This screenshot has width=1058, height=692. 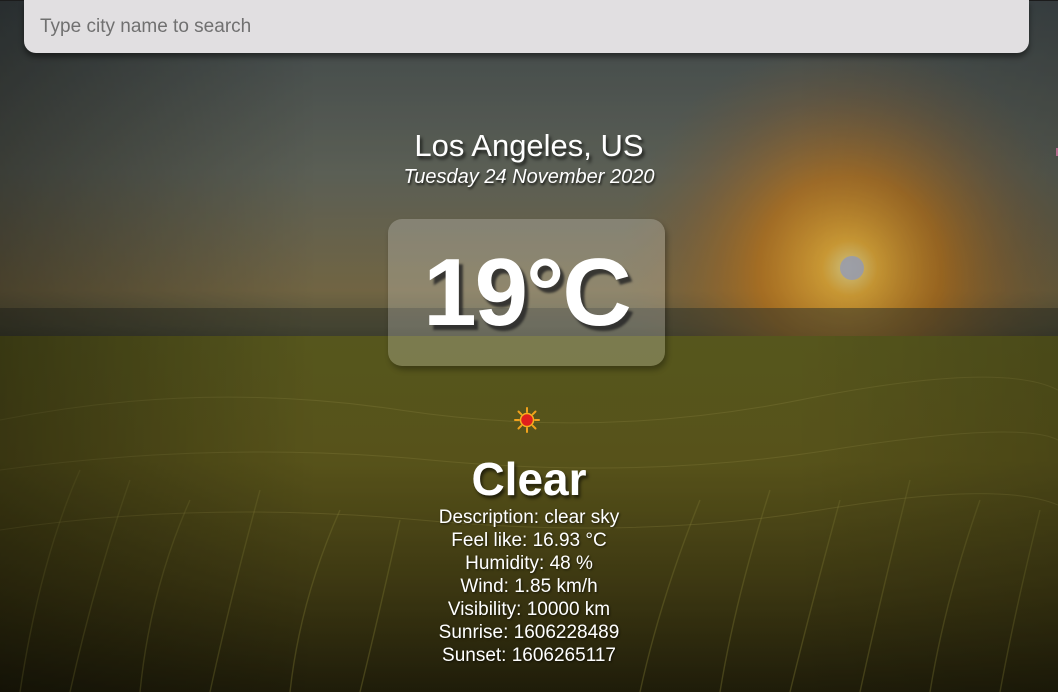 I want to click on temperature-box: 19°C, so click(x=526, y=292).